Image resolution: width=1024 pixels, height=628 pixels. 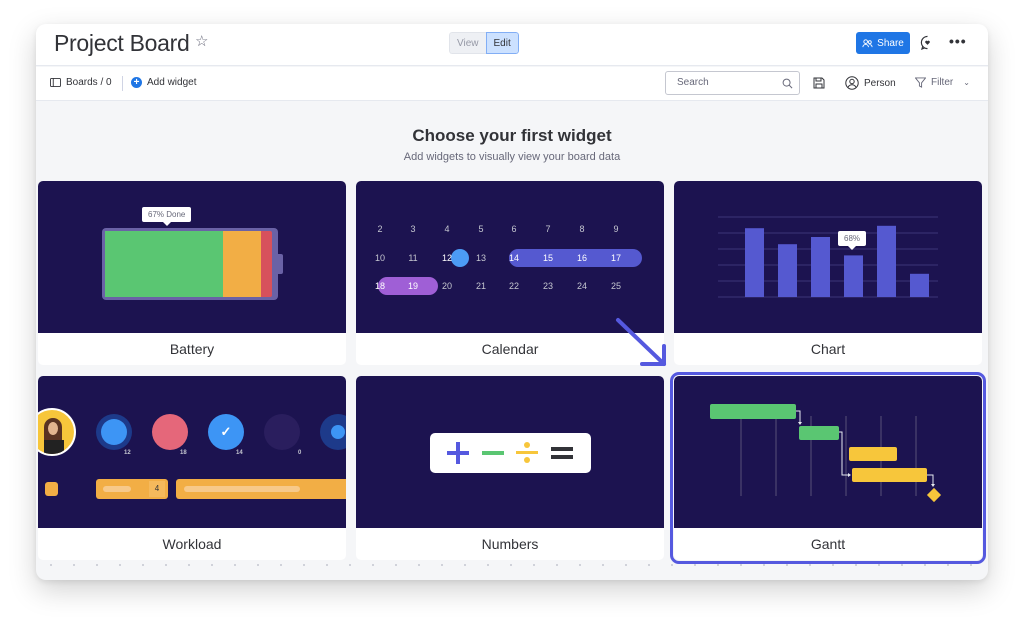 I want to click on calendar-day: 18, so click(x=379, y=286).